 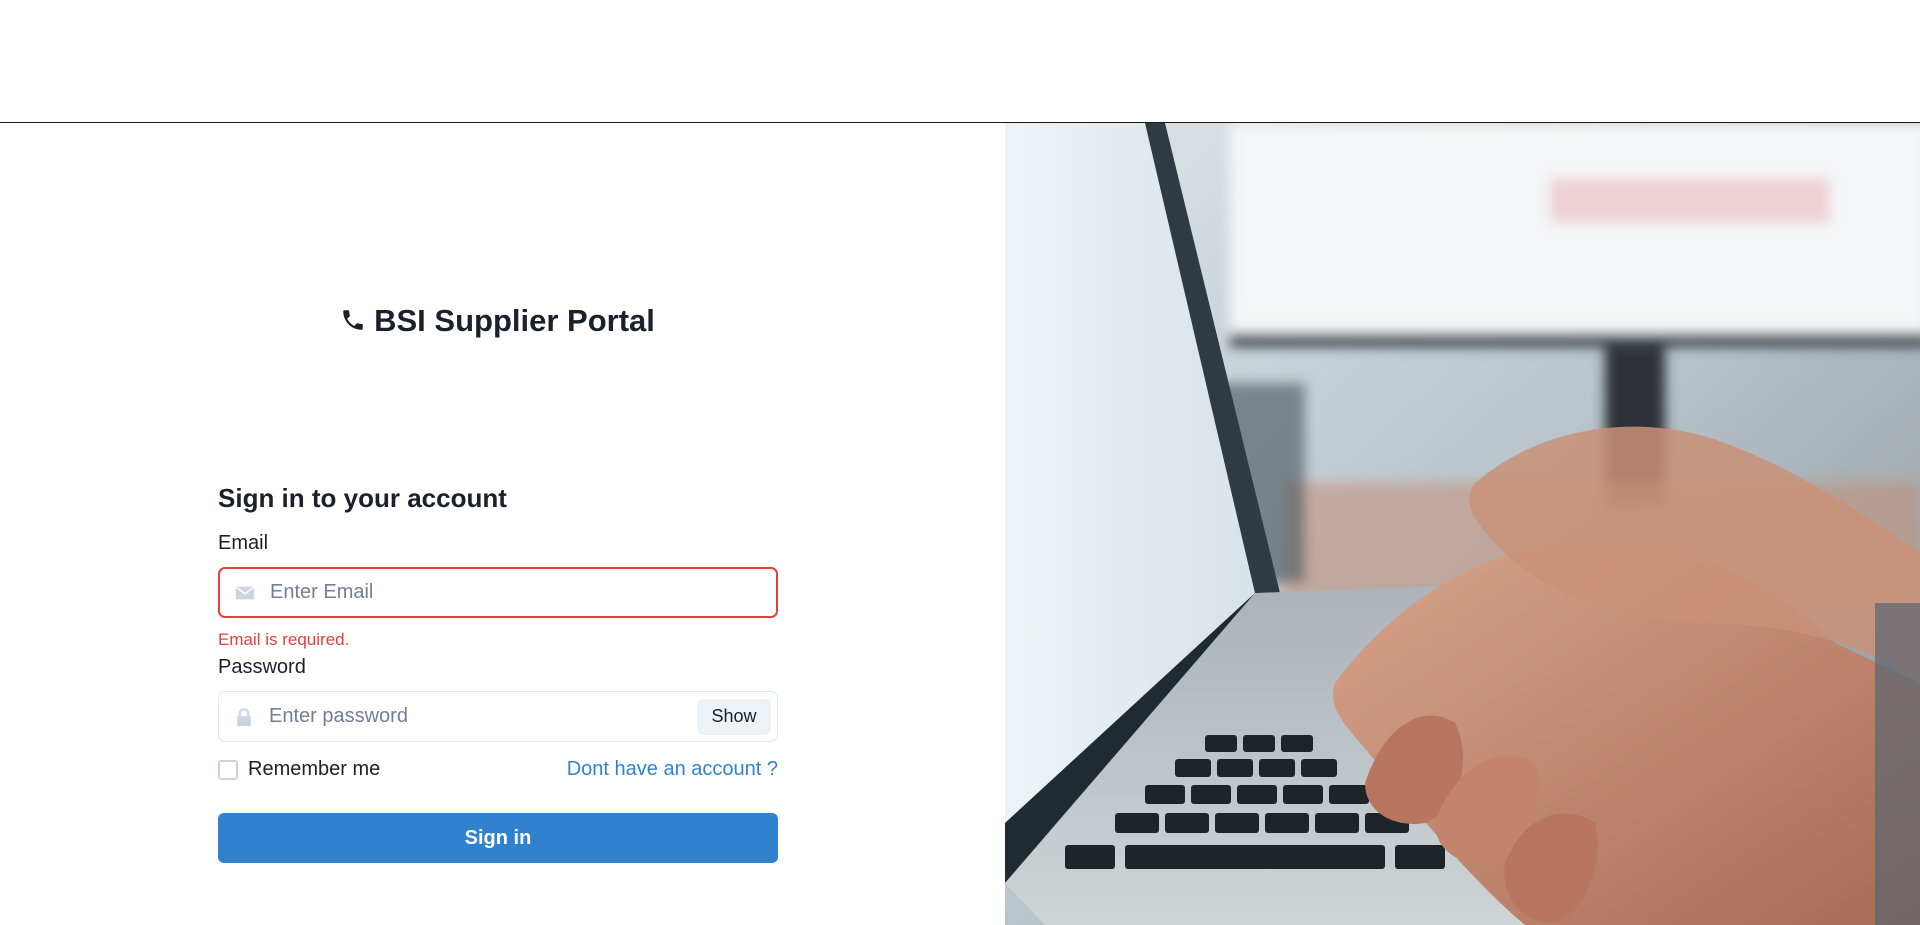 I want to click on password-label: Password, so click(x=262, y=667).